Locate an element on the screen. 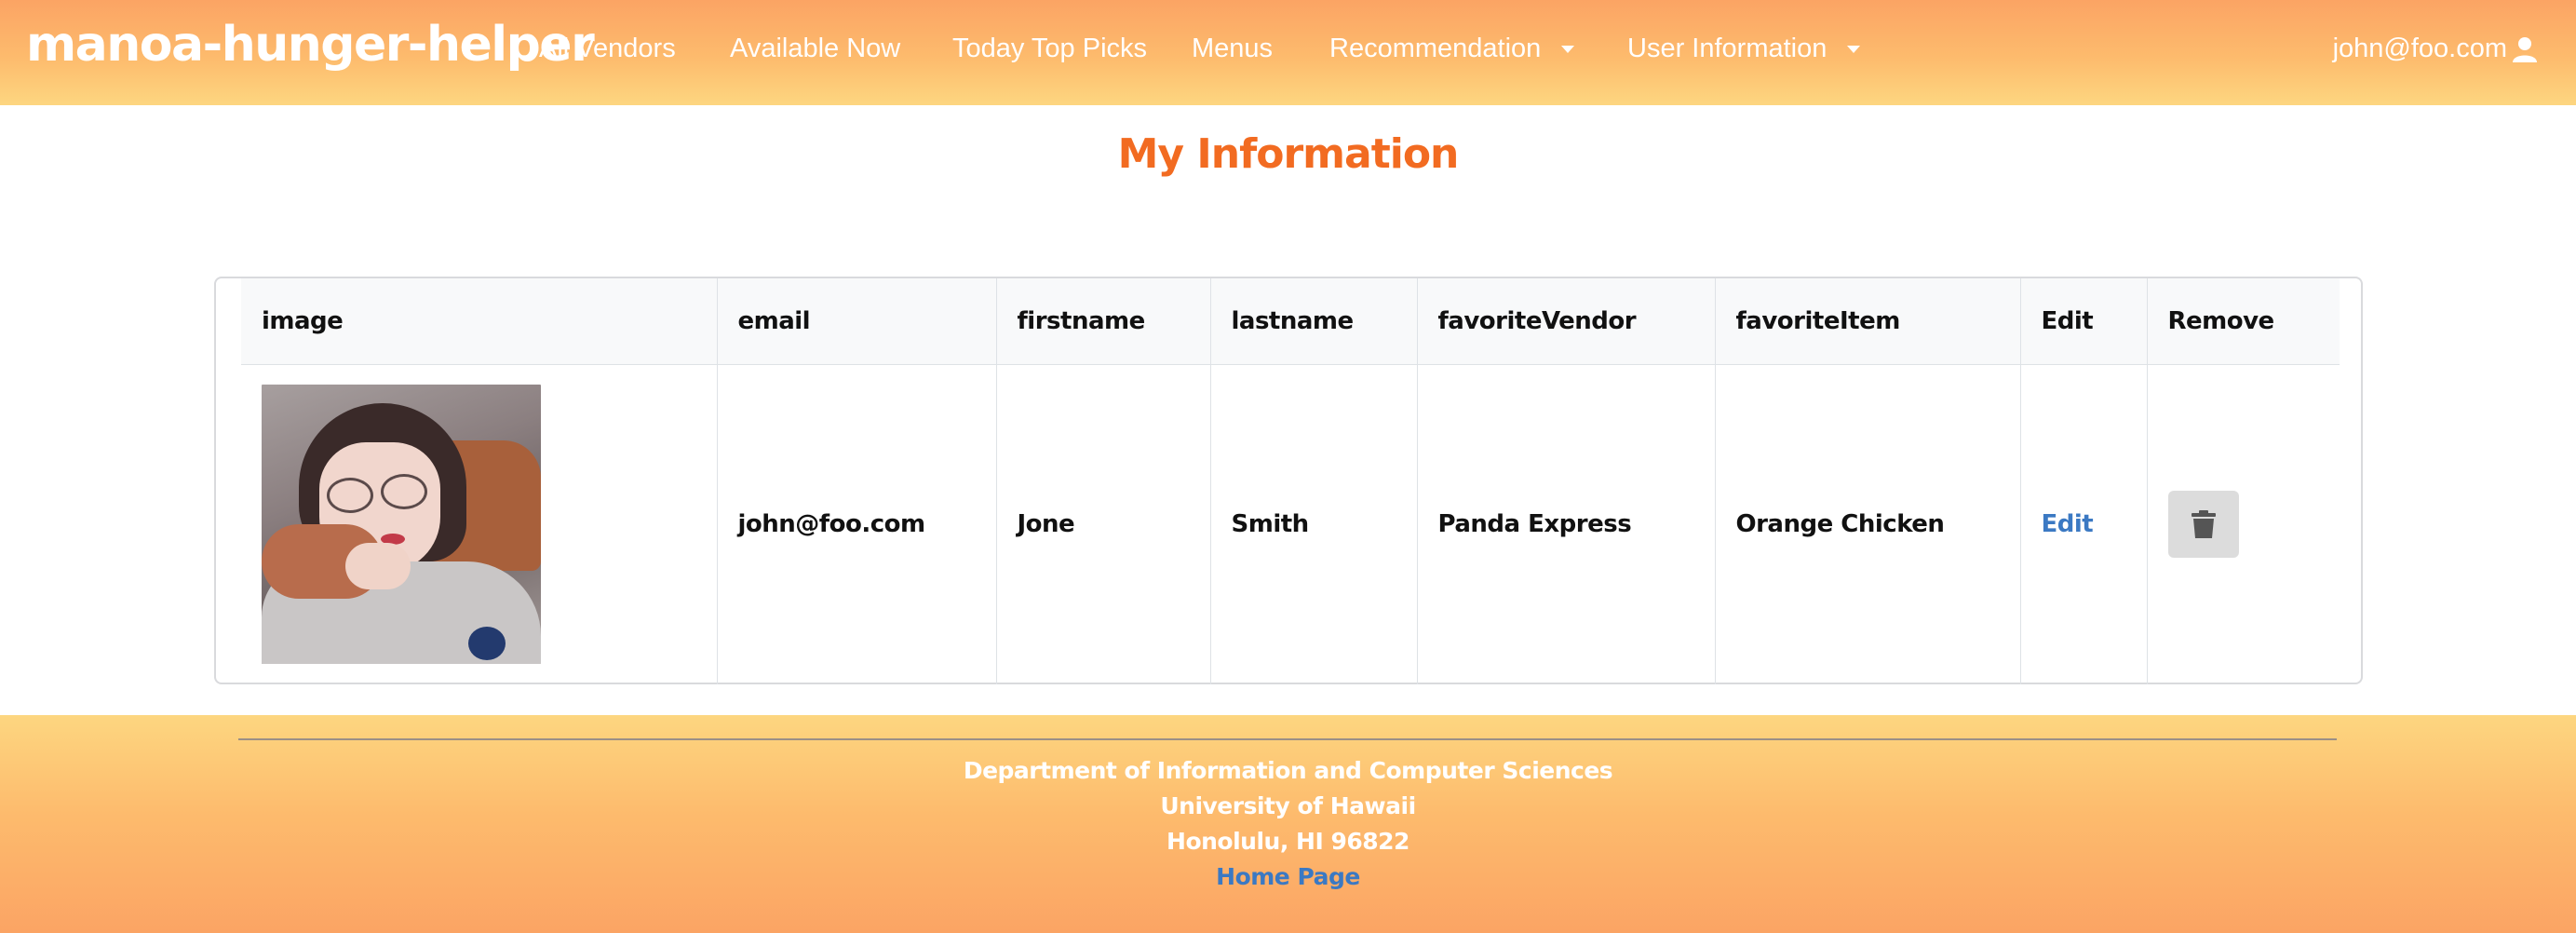 The image size is (2576, 933). nav-user-information-dropdown: User Information is located at coordinates (1744, 49).